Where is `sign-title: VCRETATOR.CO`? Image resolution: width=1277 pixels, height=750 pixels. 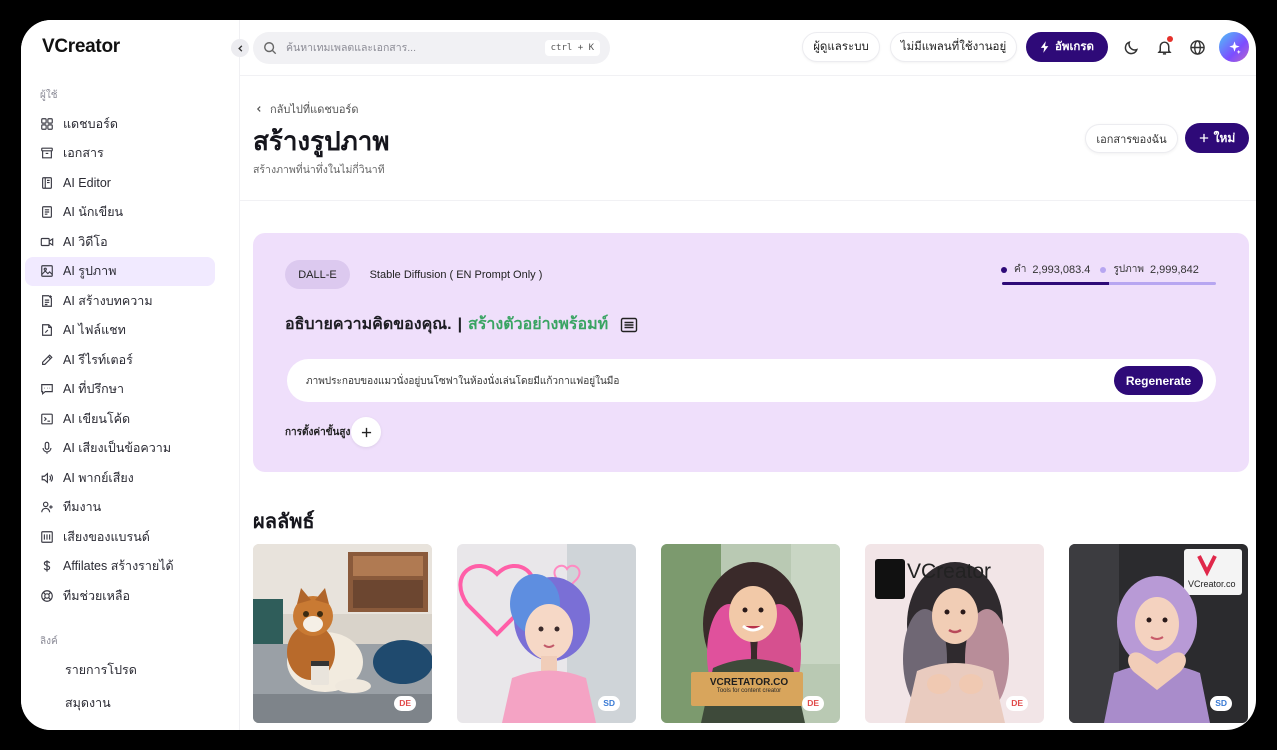 sign-title: VCRETATOR.CO is located at coordinates (749, 682).